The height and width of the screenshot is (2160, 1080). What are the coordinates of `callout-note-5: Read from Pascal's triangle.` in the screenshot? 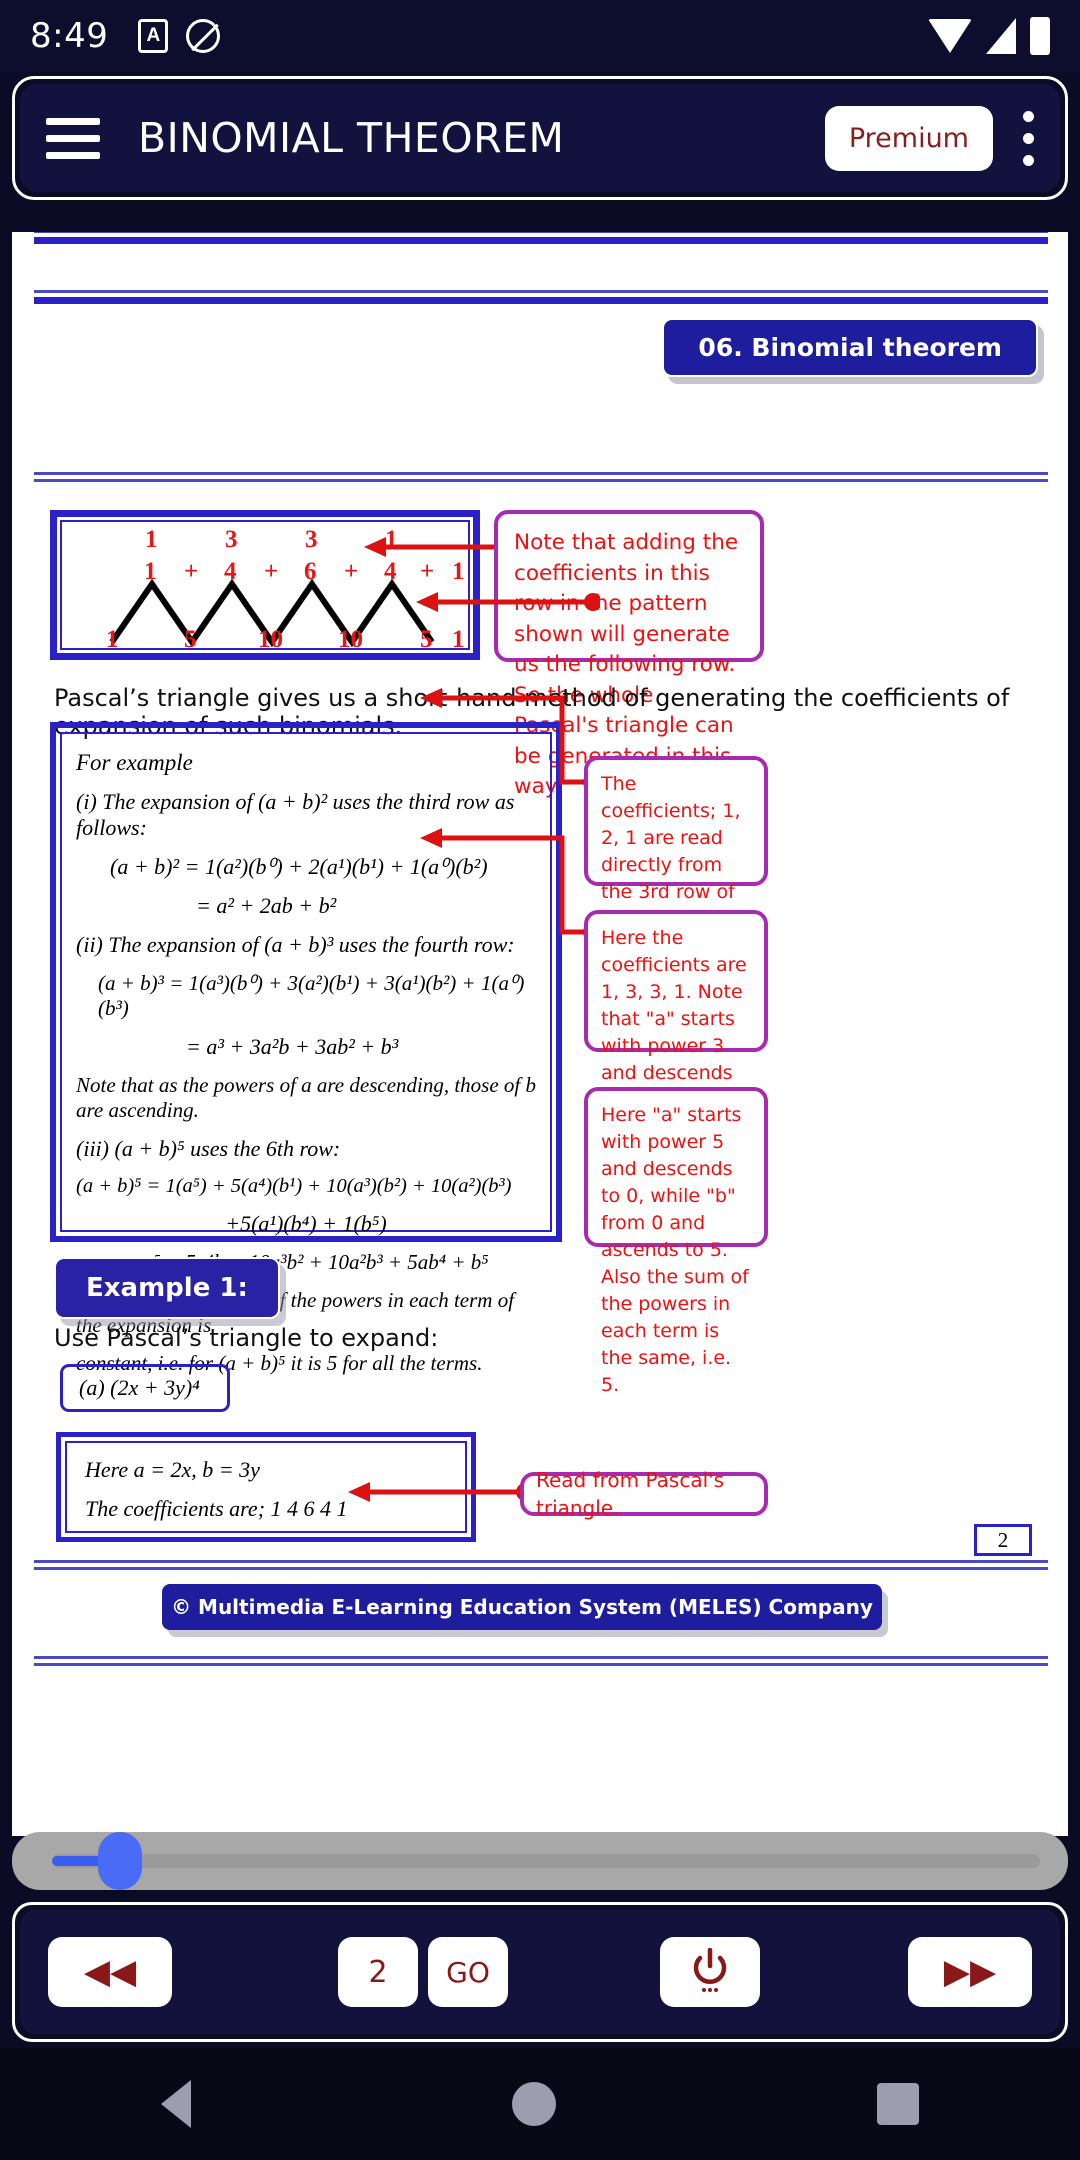 It's located at (644, 1494).